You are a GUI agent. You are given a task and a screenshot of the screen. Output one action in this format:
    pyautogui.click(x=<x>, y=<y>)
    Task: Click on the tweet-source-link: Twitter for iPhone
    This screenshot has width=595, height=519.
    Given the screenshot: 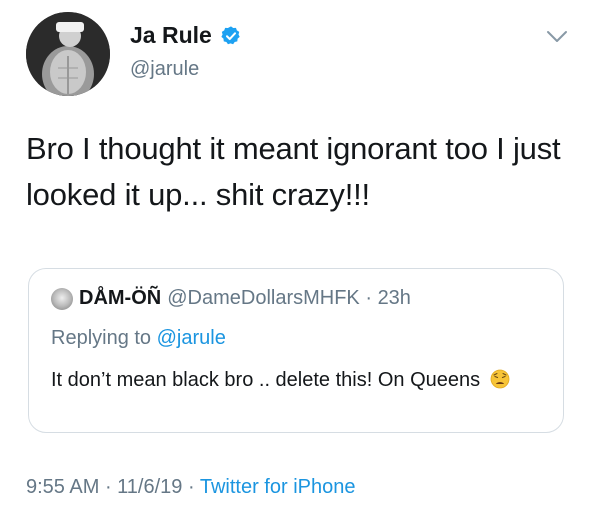 What is the action you would take?
    pyautogui.click(x=278, y=487)
    